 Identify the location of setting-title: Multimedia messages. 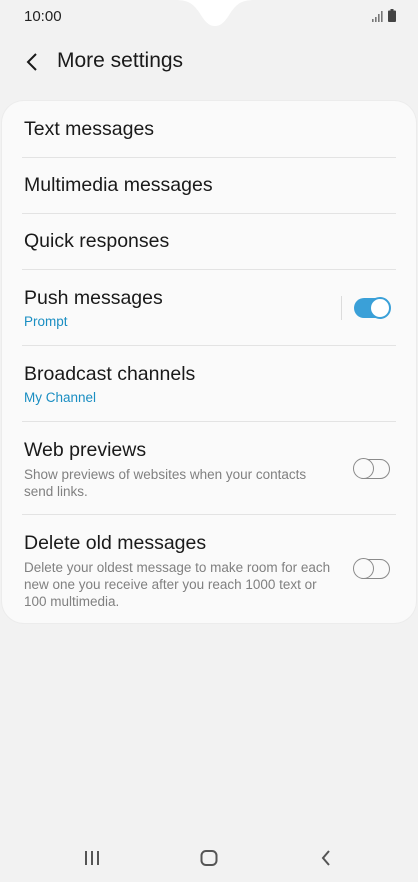
(118, 185).